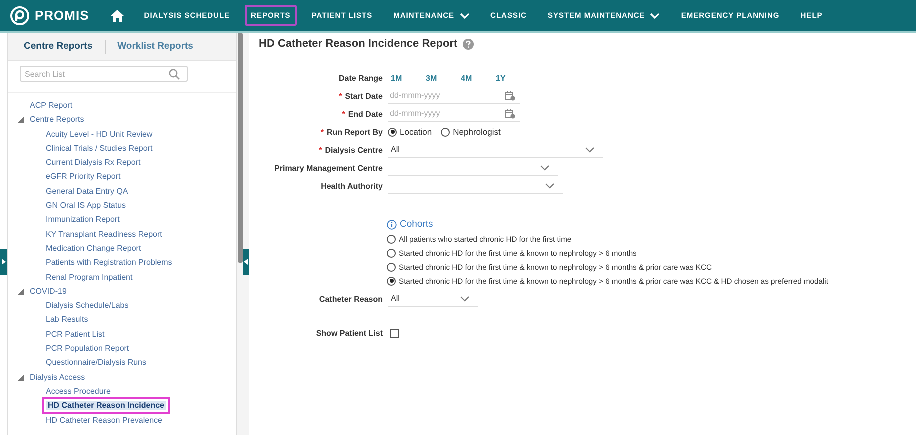 This screenshot has width=916, height=435. What do you see at coordinates (3, 262) in the screenshot?
I see `expand-handle` at bounding box center [3, 262].